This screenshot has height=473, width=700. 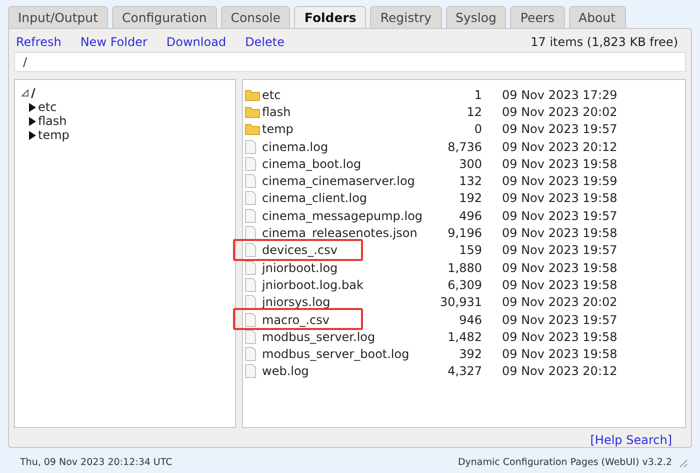 What do you see at coordinates (342, 181) in the screenshot?
I see `file-name: cinema_cinemaserver.log` at bounding box center [342, 181].